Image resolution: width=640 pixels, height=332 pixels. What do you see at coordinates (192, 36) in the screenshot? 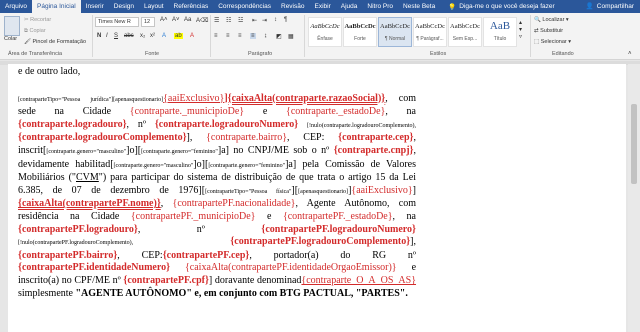
I see `font-color-icon: A` at bounding box center [192, 36].